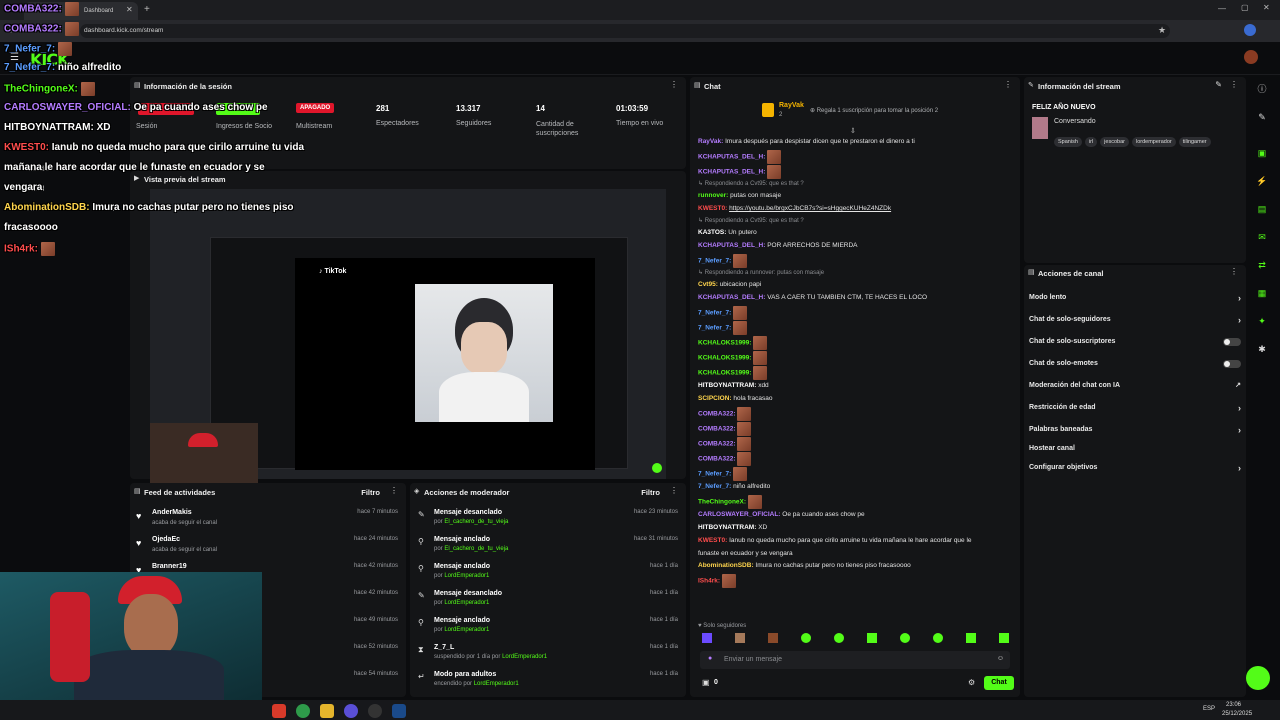 The height and width of the screenshot is (720, 1280). What do you see at coordinates (1068, 142) in the screenshot?
I see `tag: Spanish` at bounding box center [1068, 142].